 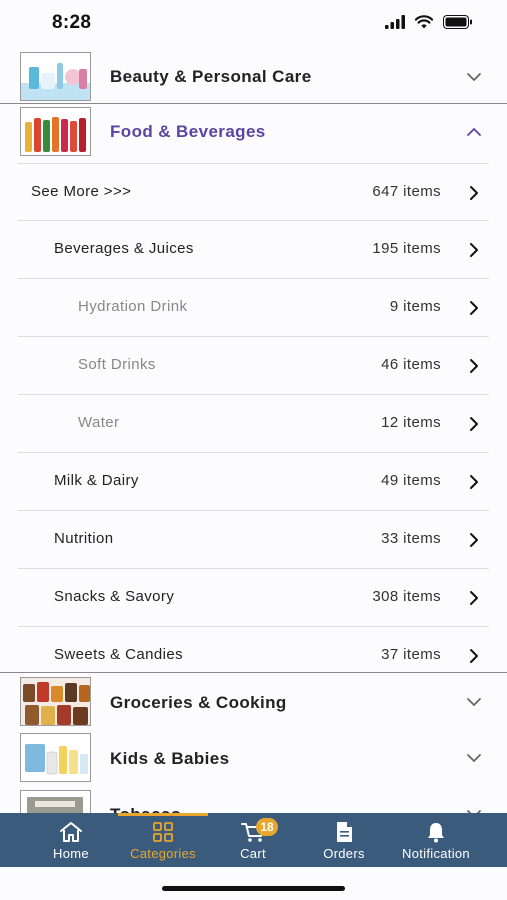 I want to click on subcategory-label: Sweets & Candies, so click(x=118, y=654).